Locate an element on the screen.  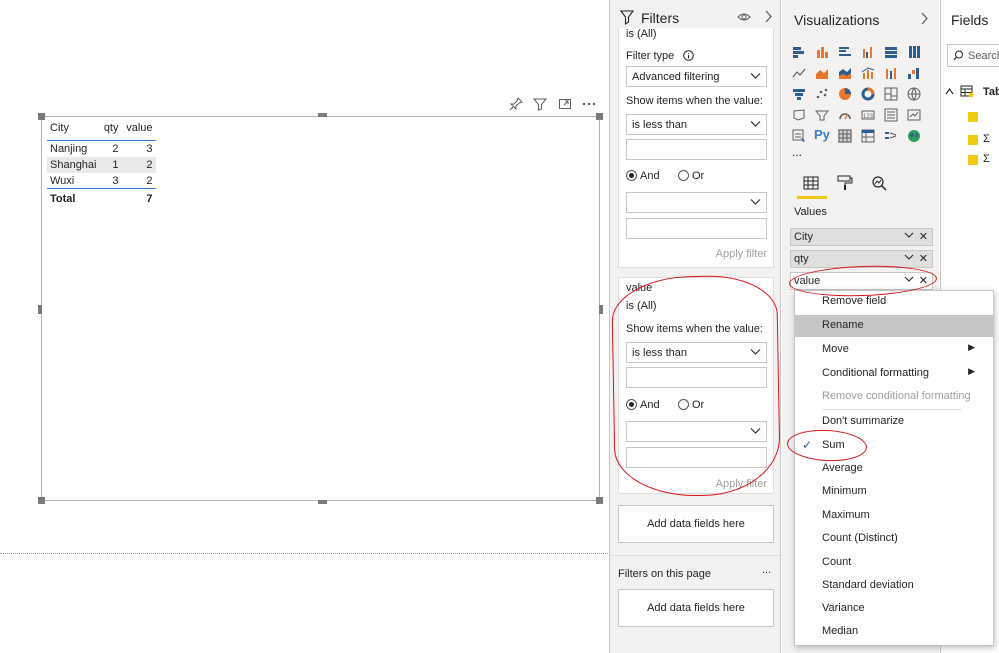
more-options-icon is located at coordinates (589, 105).